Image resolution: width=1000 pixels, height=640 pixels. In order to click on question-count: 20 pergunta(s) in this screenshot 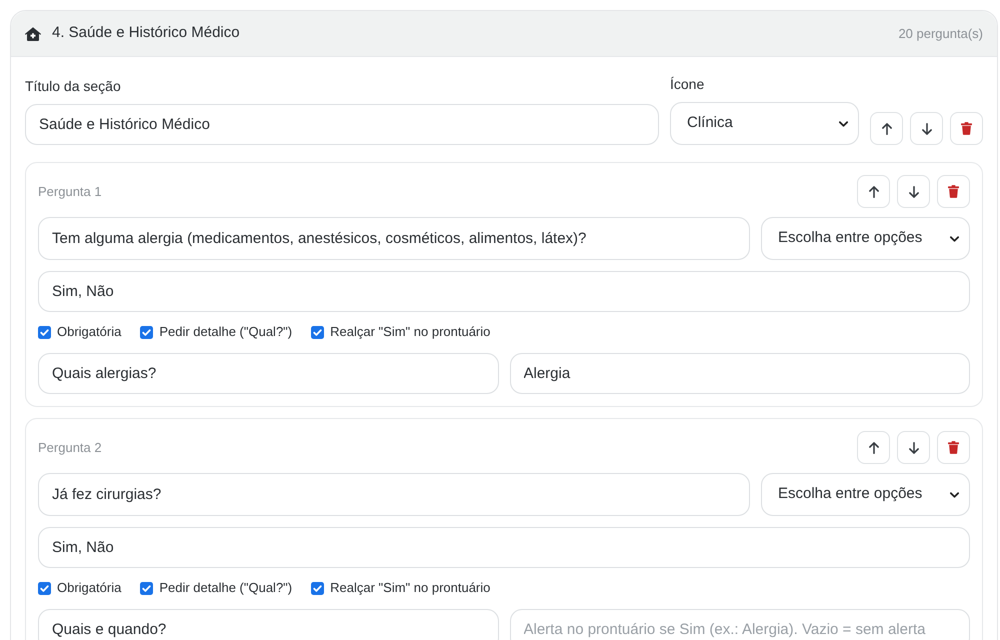, I will do `click(940, 33)`.